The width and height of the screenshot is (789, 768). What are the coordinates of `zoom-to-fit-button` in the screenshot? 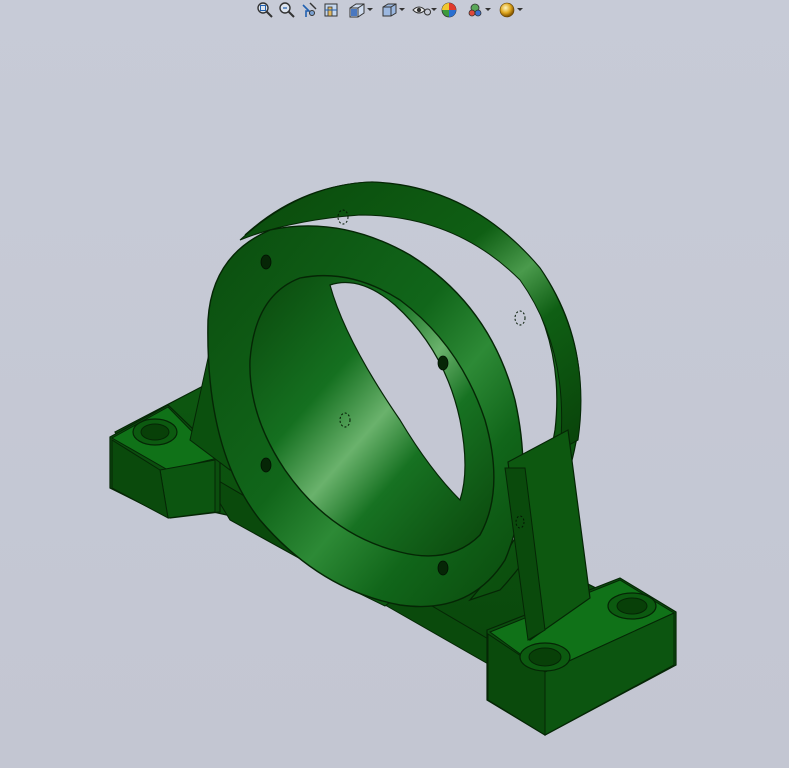 It's located at (265, 10).